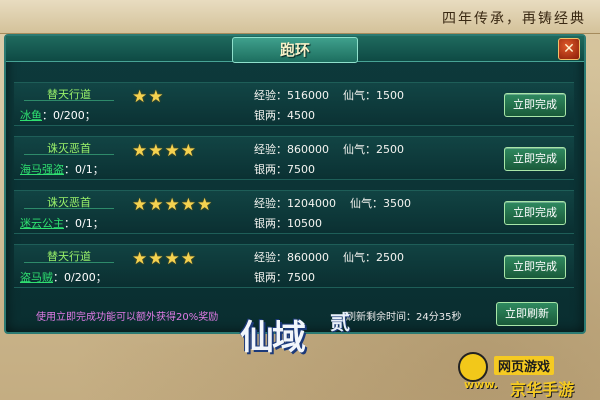 The height and width of the screenshot is (400, 600). Describe the element at coordinates (380, 203) in the screenshot. I see `xianqi-reward: 仙气：3500` at that location.